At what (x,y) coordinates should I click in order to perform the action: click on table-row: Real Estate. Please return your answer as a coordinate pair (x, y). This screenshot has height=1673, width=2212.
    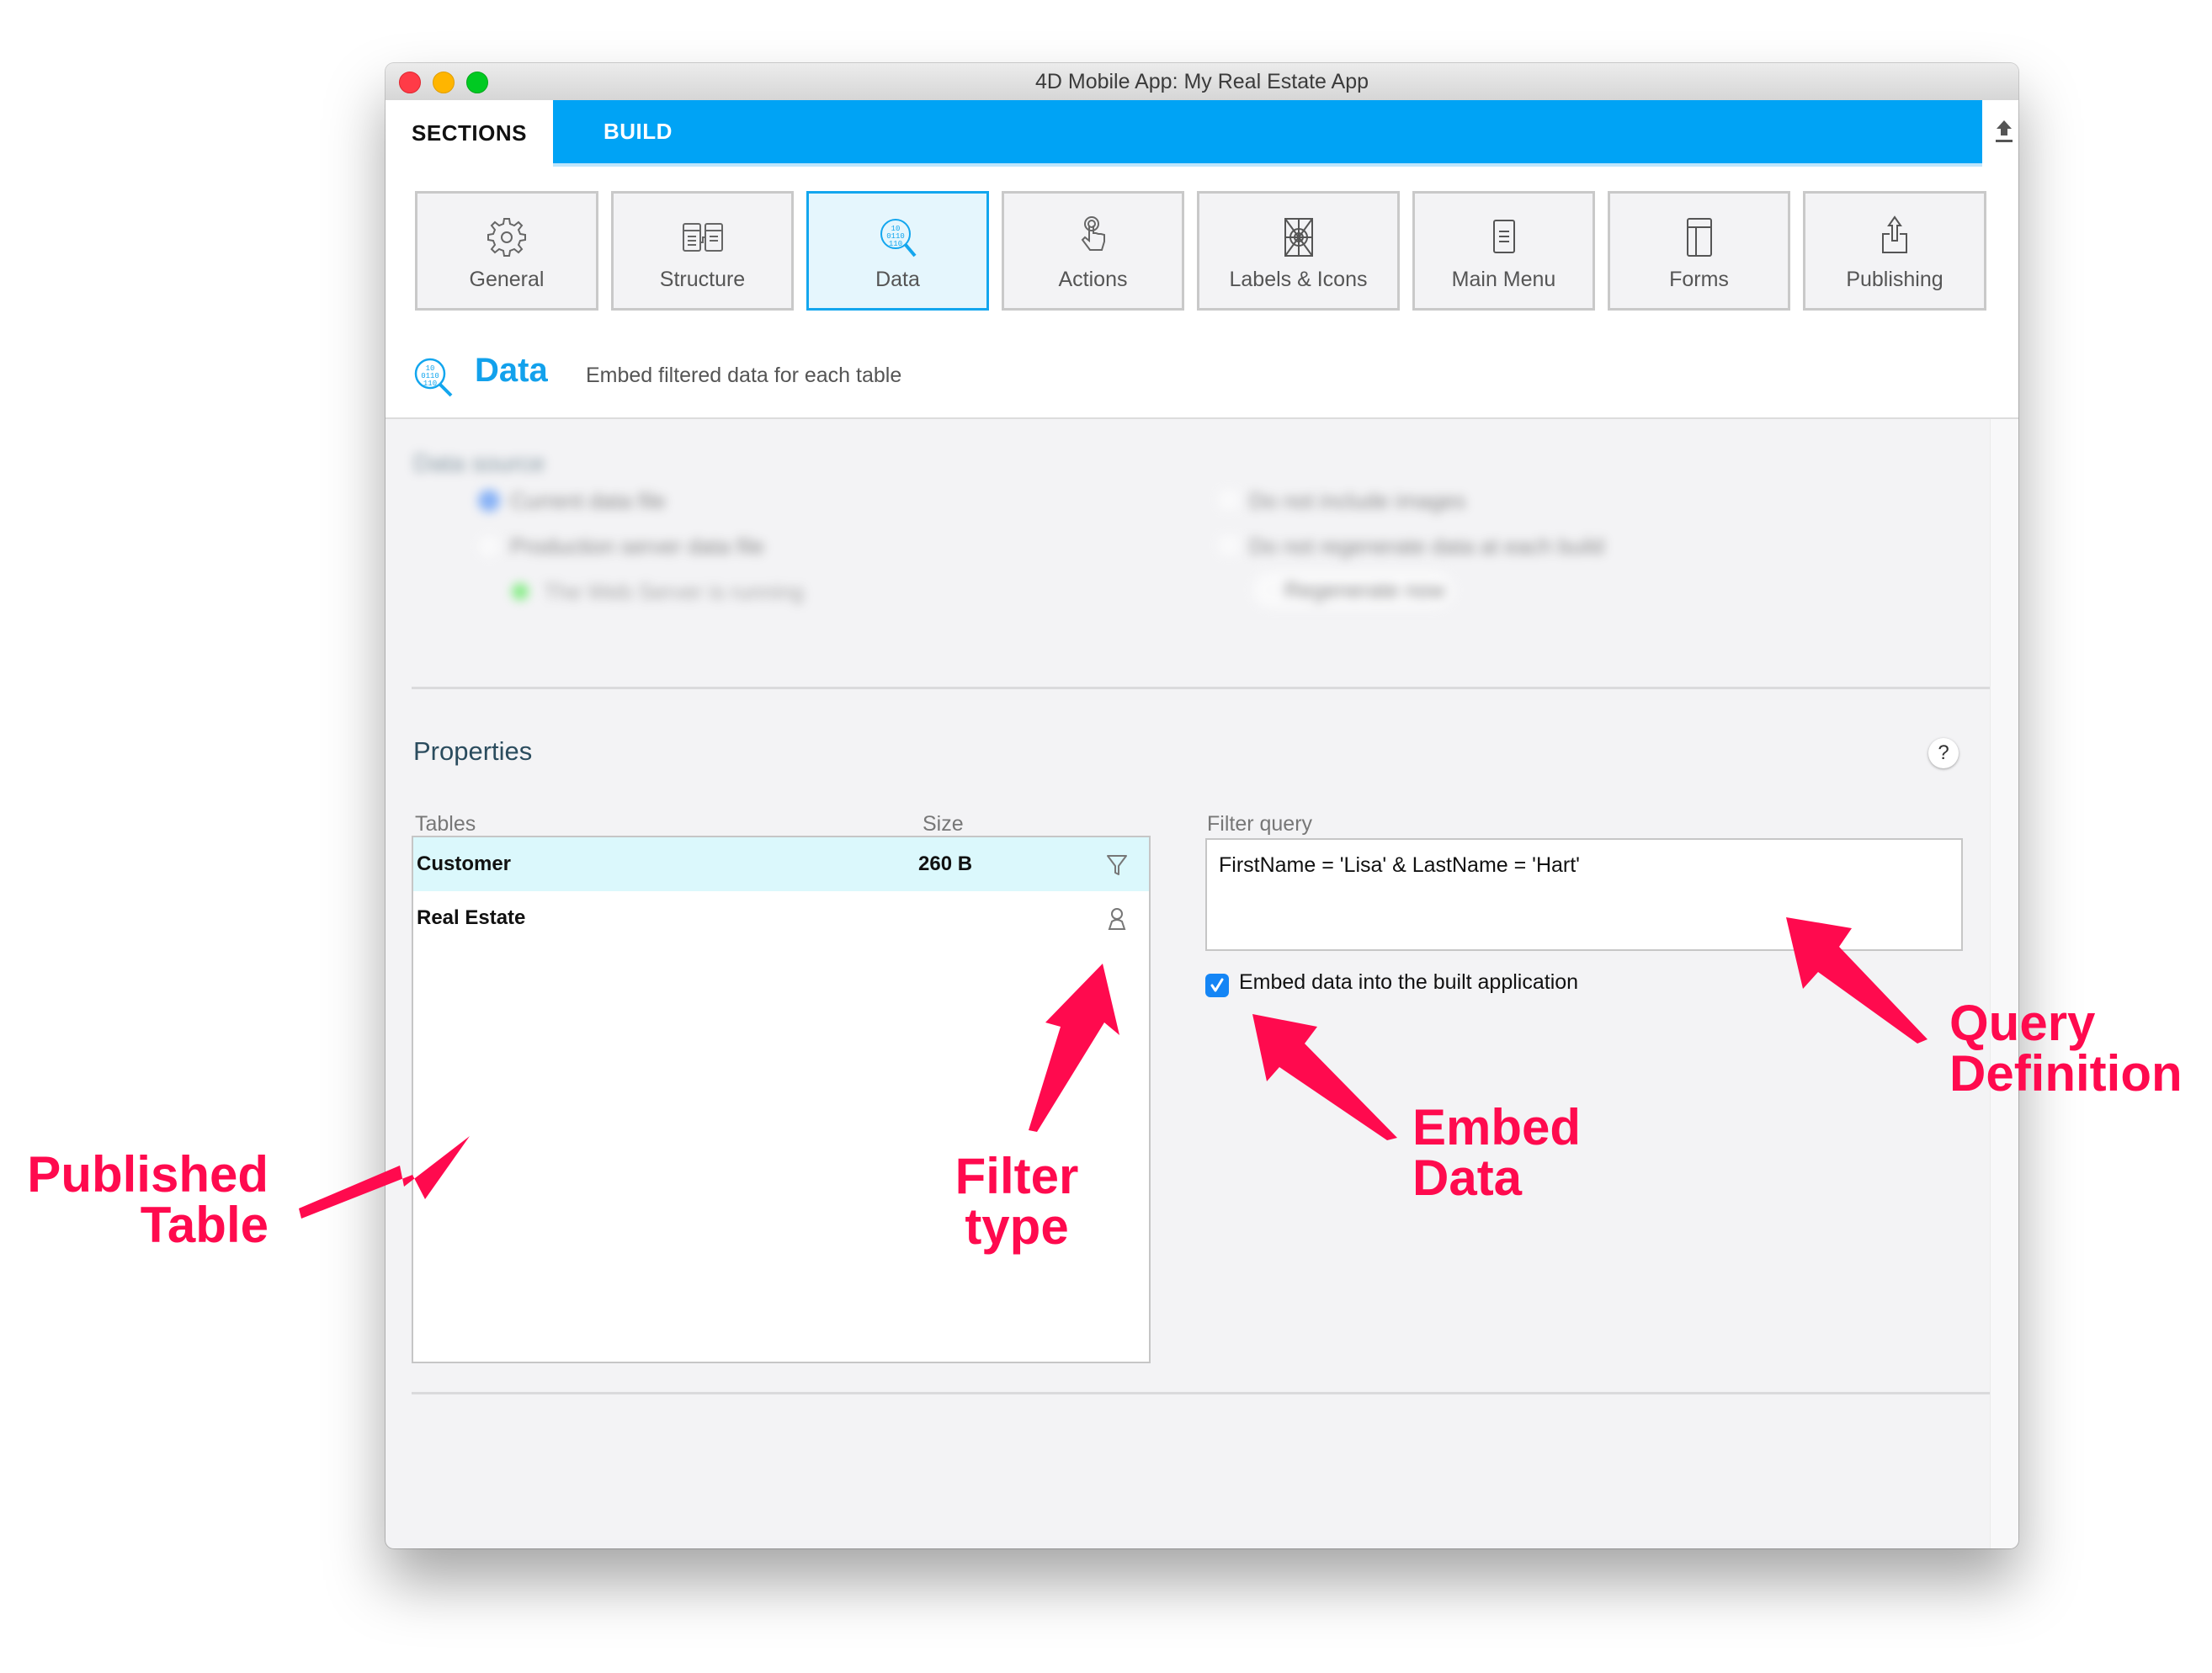
    Looking at the image, I should click on (781, 918).